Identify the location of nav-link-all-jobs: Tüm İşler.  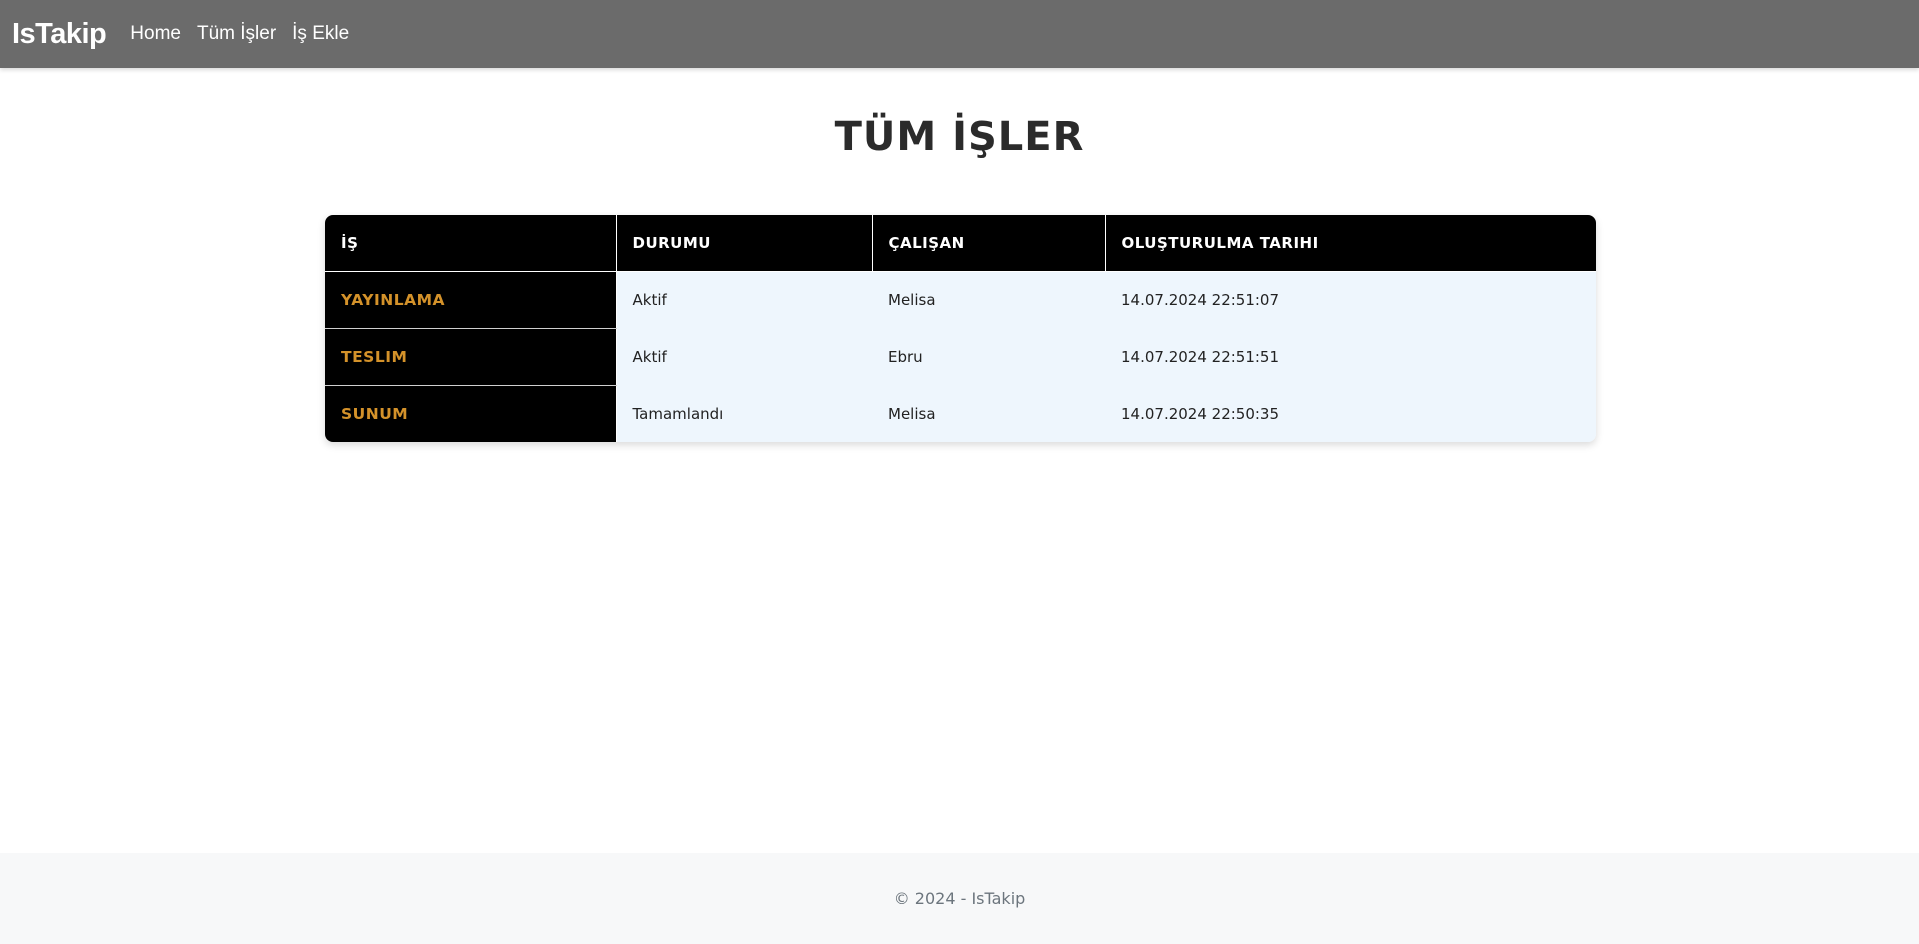
(236, 34).